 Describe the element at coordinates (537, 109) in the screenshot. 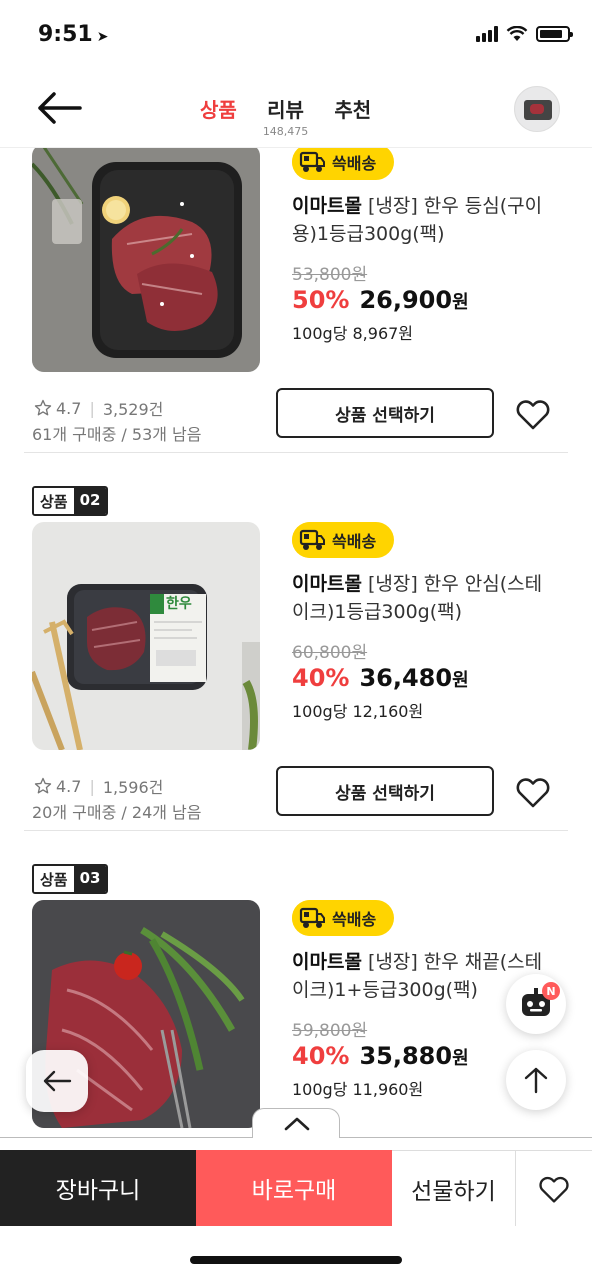

I see `product-thumbnail-avatar` at that location.